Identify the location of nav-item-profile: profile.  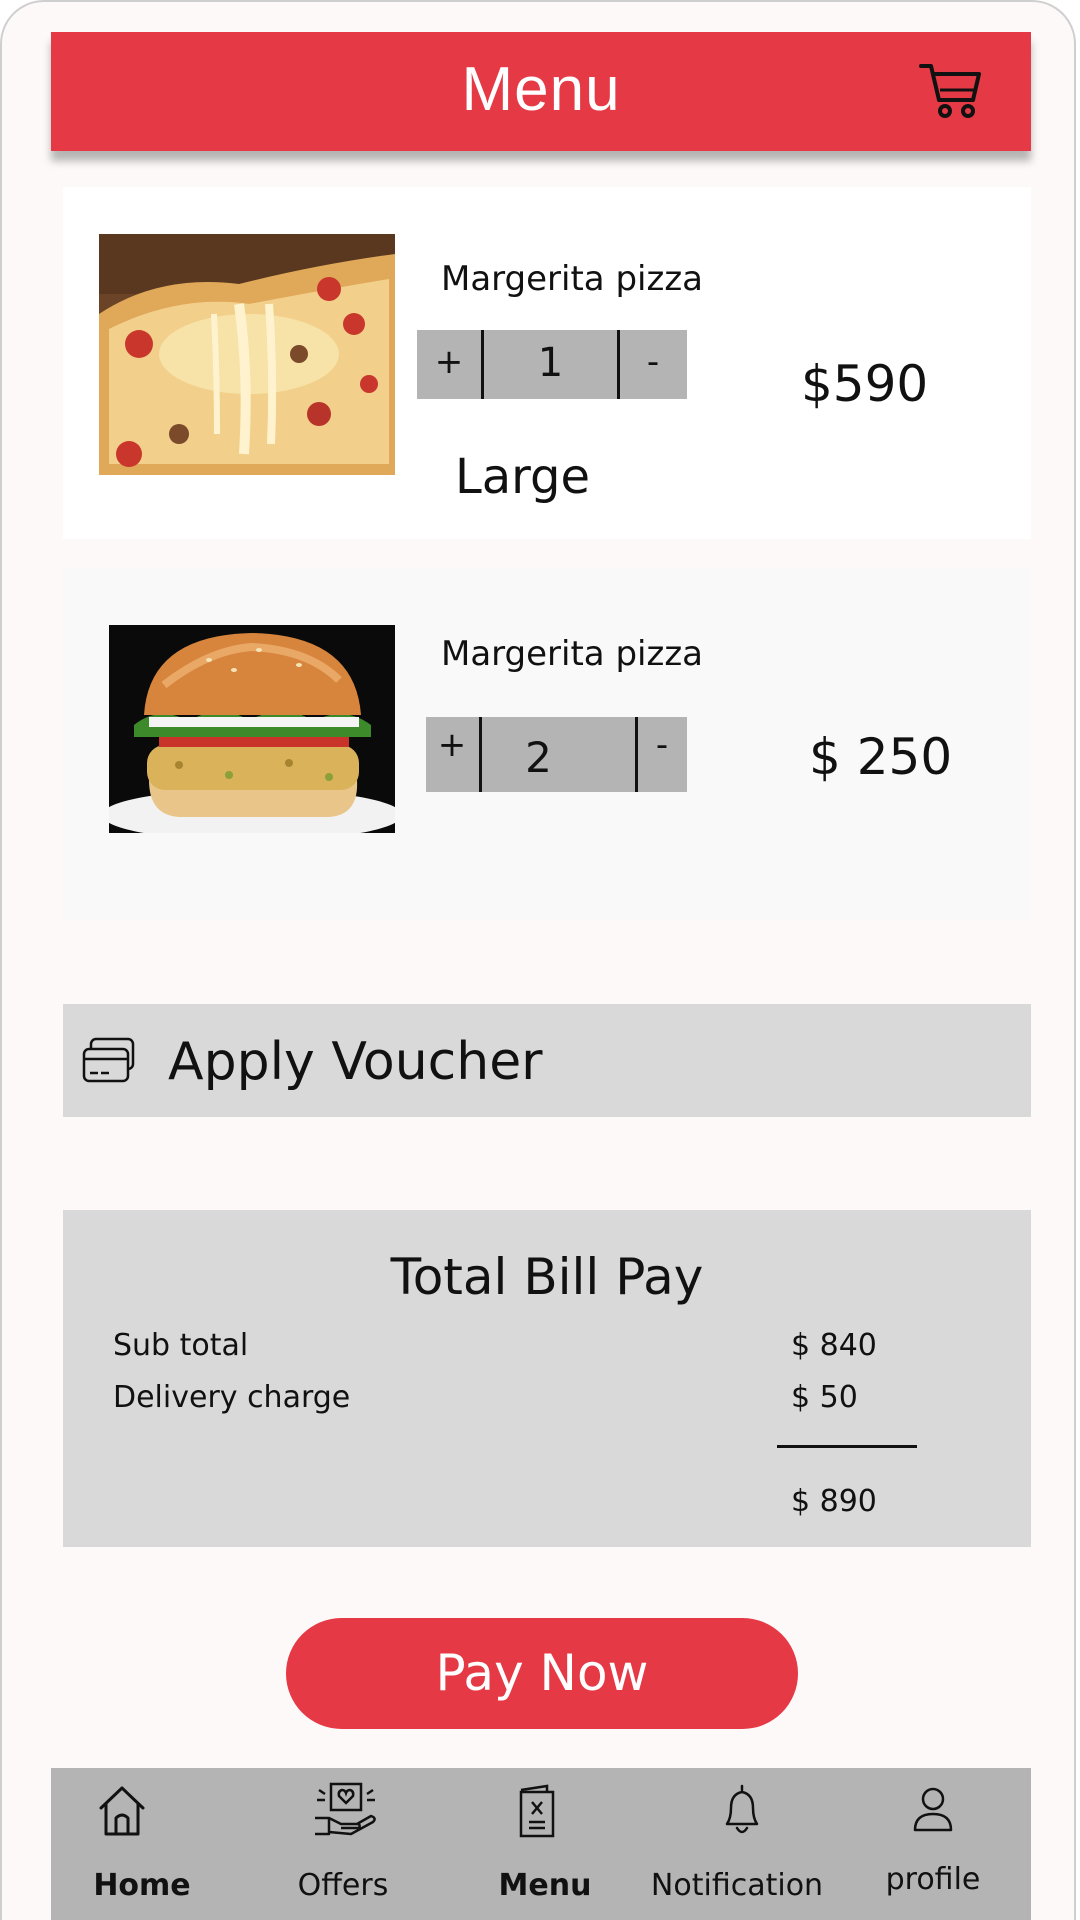
(933, 1844).